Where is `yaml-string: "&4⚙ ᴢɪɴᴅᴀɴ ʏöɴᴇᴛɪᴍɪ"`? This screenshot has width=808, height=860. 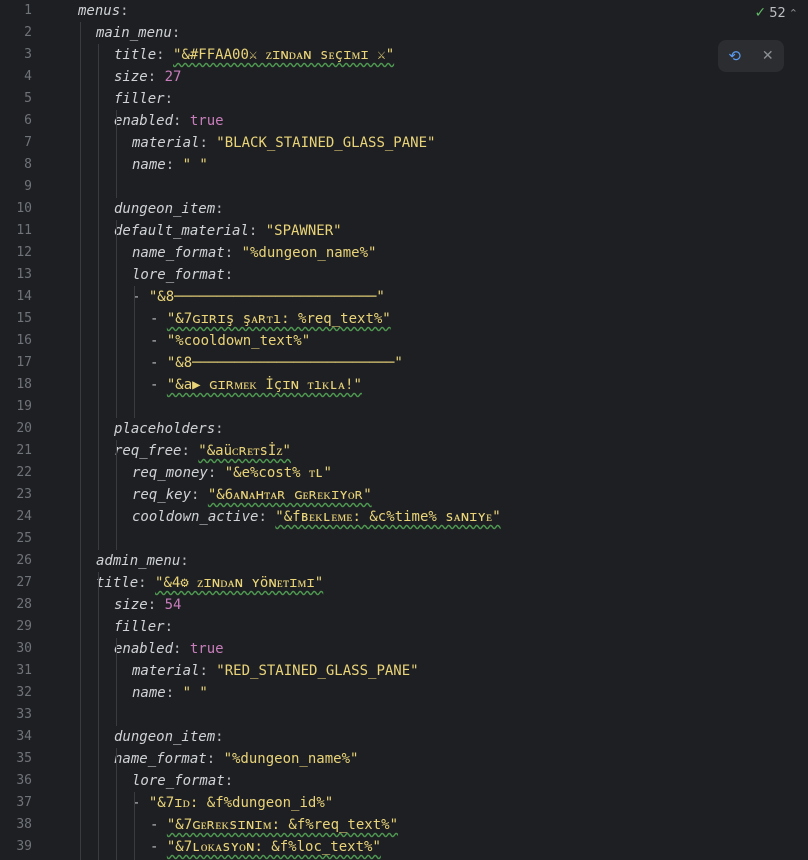 yaml-string: "&4⚙ ᴢɪɴᴅᴀɴ ʏöɴᴇᴛɪᴍɪ" is located at coordinates (239, 583).